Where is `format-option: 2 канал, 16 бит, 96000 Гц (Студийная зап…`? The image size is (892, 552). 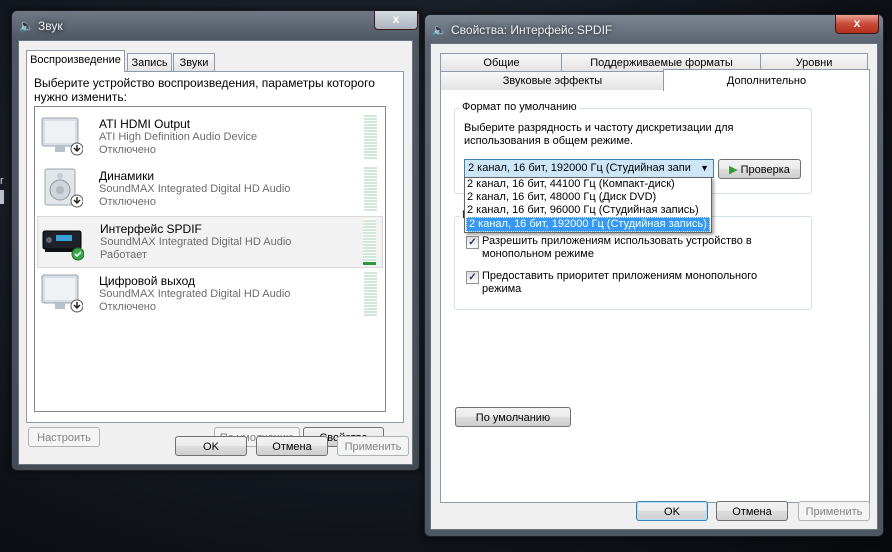
format-option: 2 канал, 16 бит, 96000 Гц (Студийная зап… is located at coordinates (588, 210).